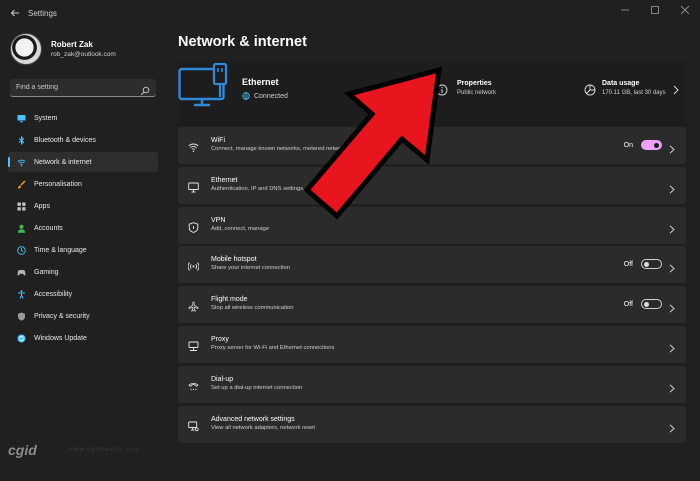 Image resolution: width=700 pixels, height=481 pixels. I want to click on window-title: Settings, so click(42, 13).